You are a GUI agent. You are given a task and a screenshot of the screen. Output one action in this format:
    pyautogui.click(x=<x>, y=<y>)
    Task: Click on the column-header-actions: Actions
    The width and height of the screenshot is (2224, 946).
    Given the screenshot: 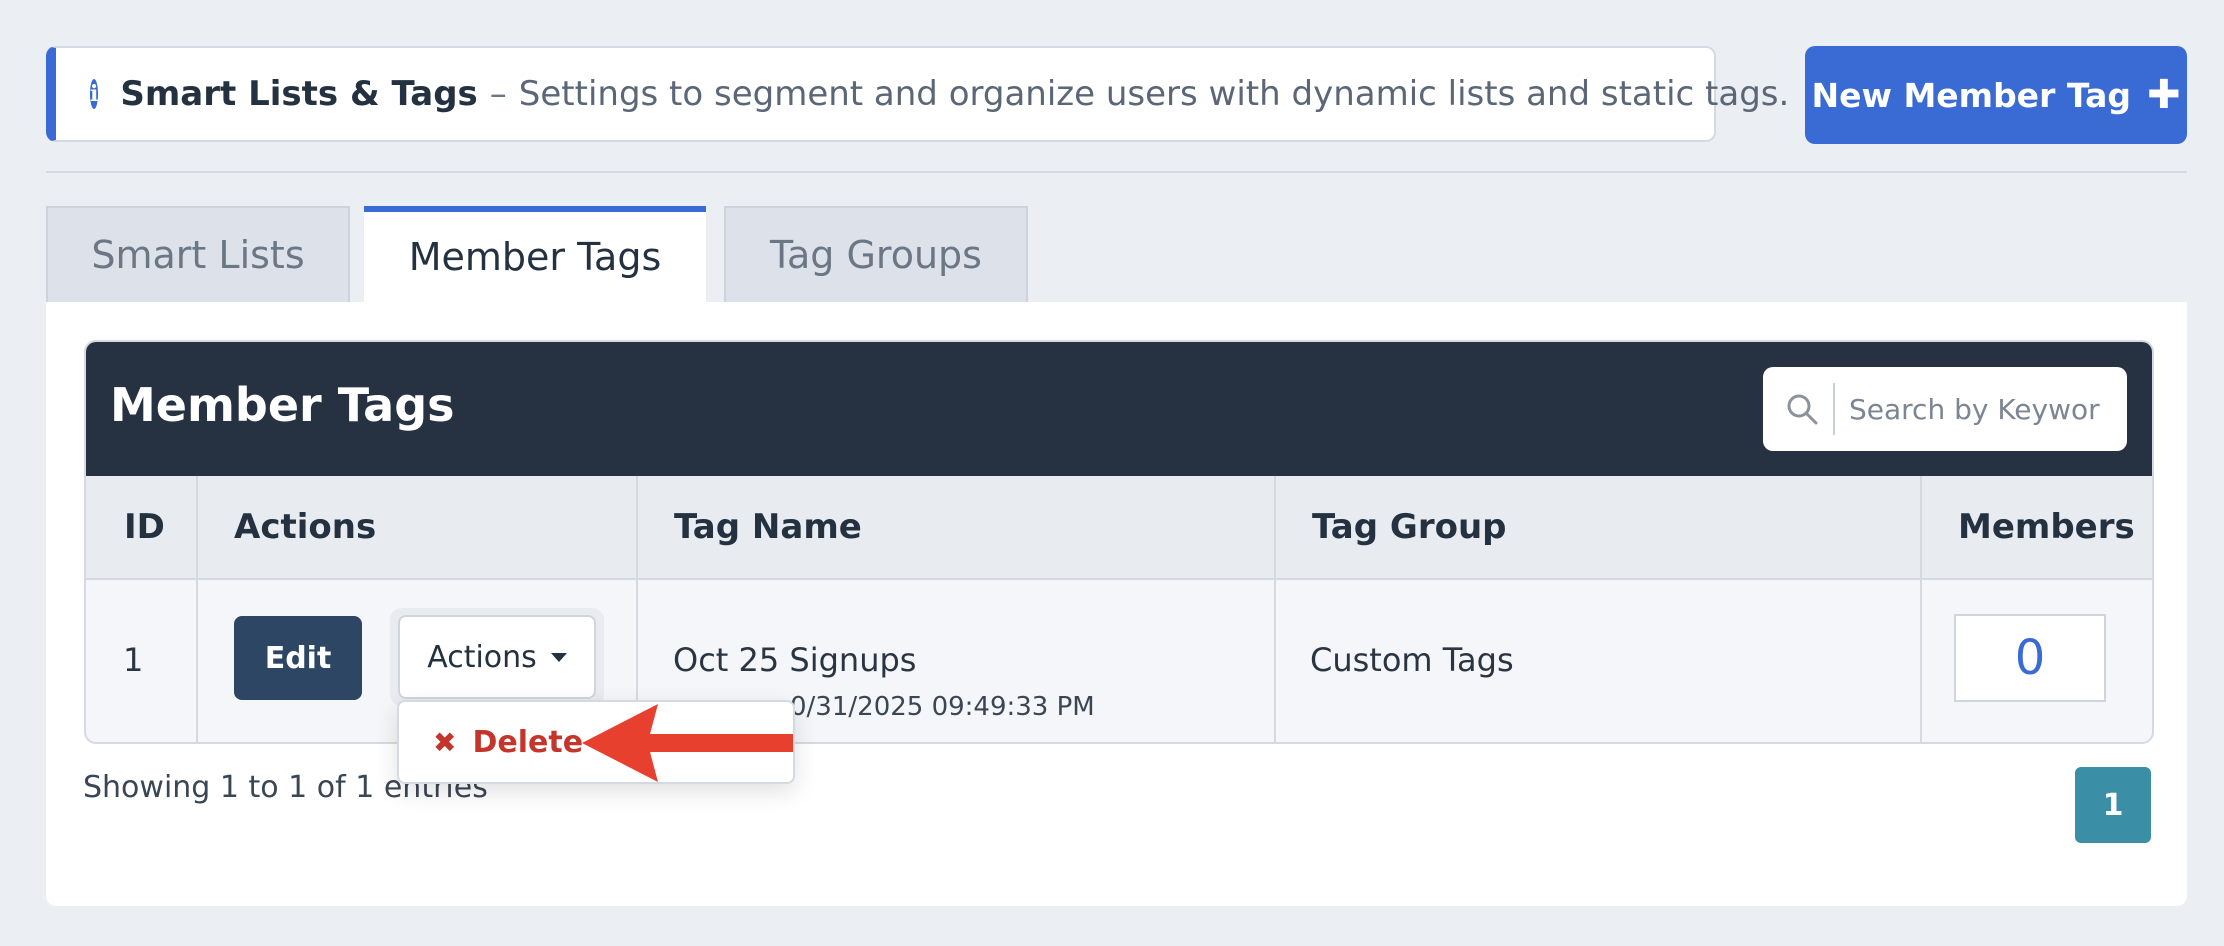 What is the action you would take?
    pyautogui.click(x=305, y=527)
    